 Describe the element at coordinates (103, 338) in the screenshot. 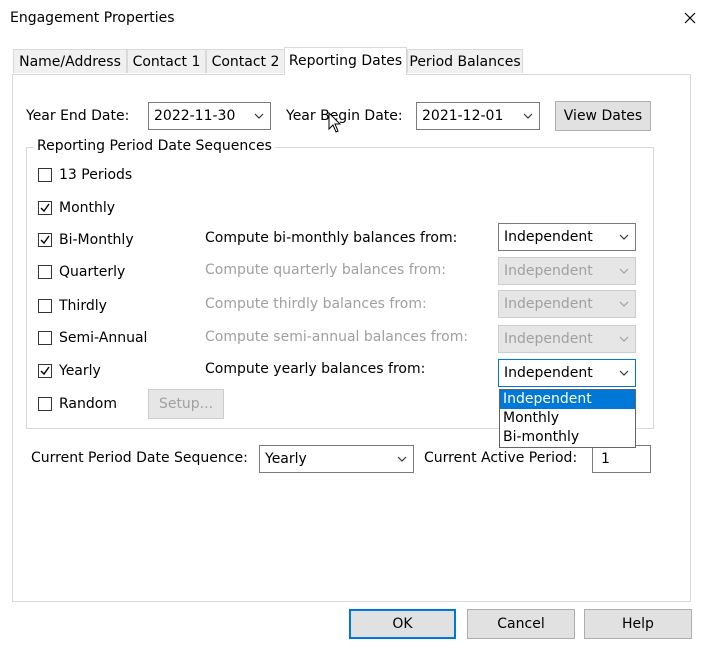

I see `label-semi-annual: Semi-Annual` at that location.